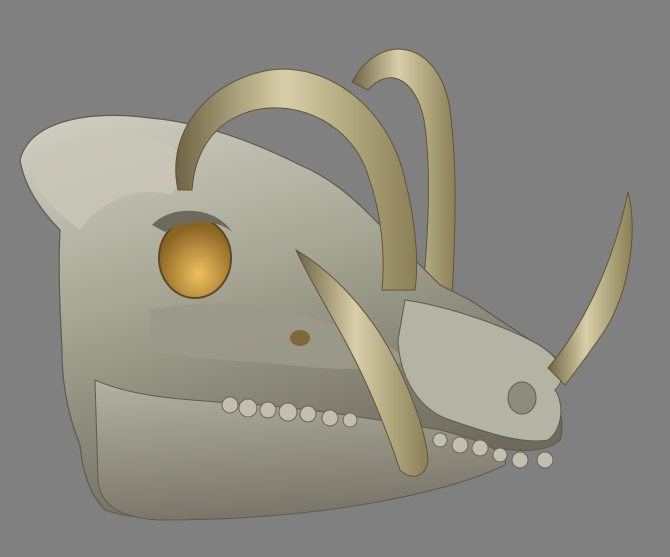 This screenshot has width=670, height=557. What do you see at coordinates (195, 258) in the screenshot?
I see `eye-socket` at bounding box center [195, 258].